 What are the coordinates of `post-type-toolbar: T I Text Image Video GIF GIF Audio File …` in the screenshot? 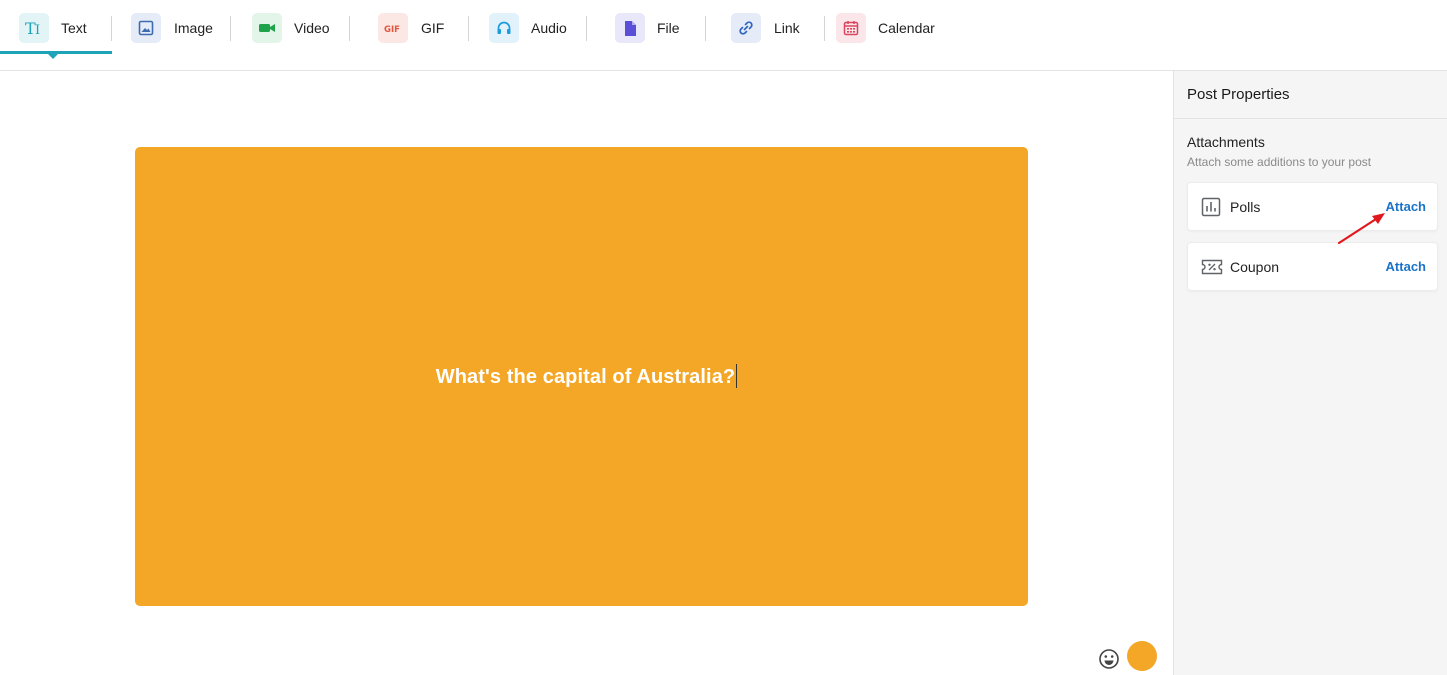 It's located at (723, 35).